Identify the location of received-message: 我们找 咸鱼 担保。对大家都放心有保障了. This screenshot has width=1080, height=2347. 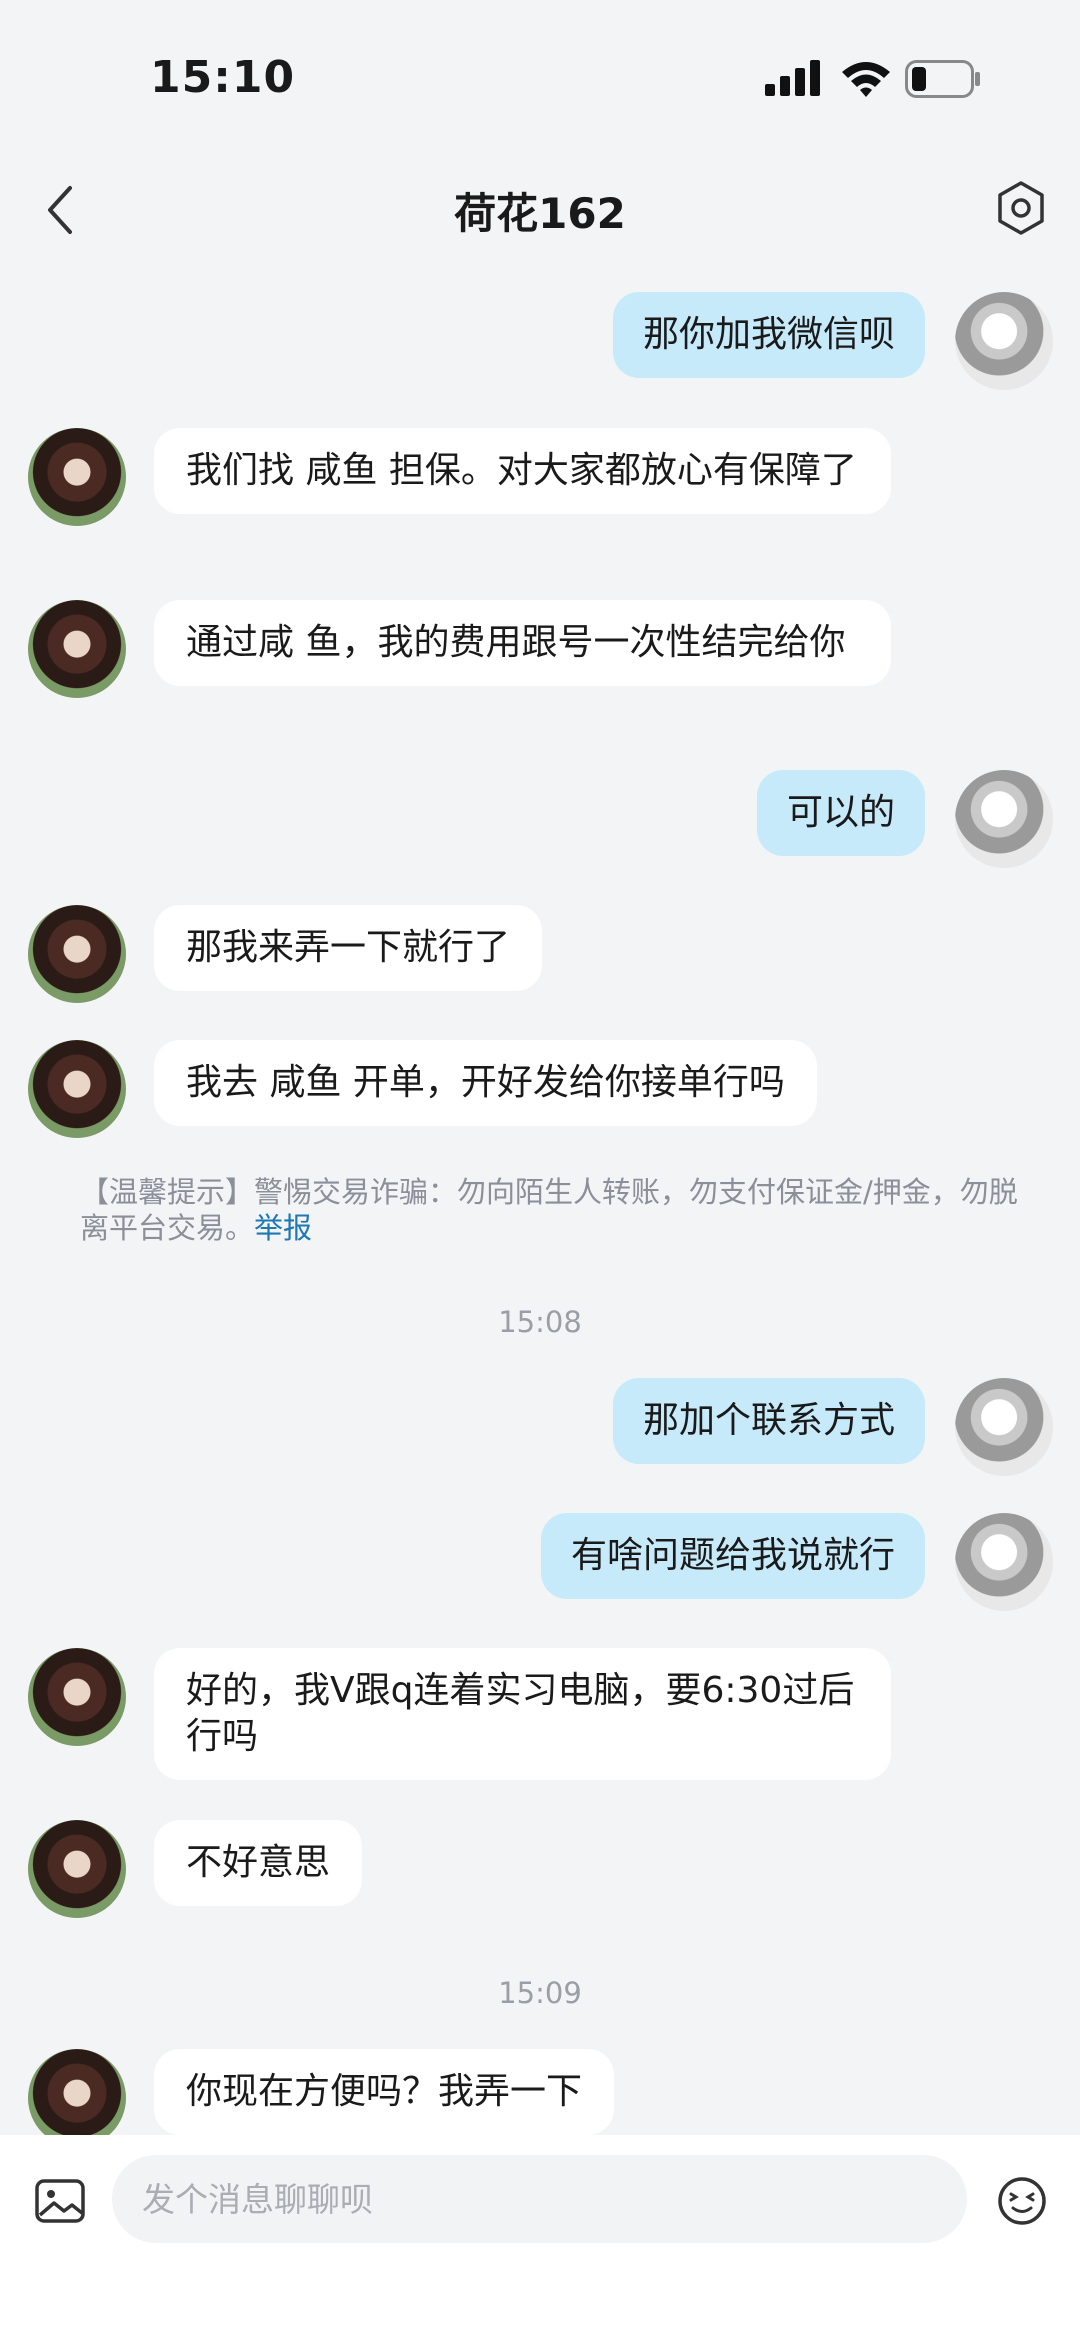
(522, 471).